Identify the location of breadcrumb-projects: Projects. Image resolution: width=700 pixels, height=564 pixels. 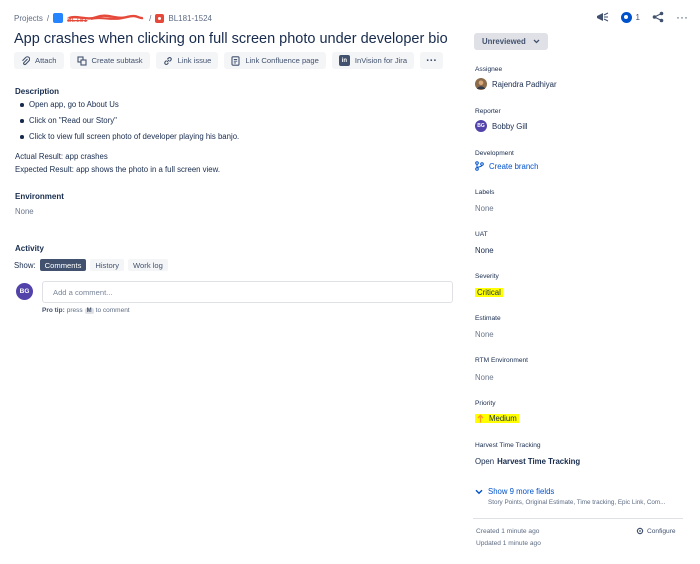
(28, 18).